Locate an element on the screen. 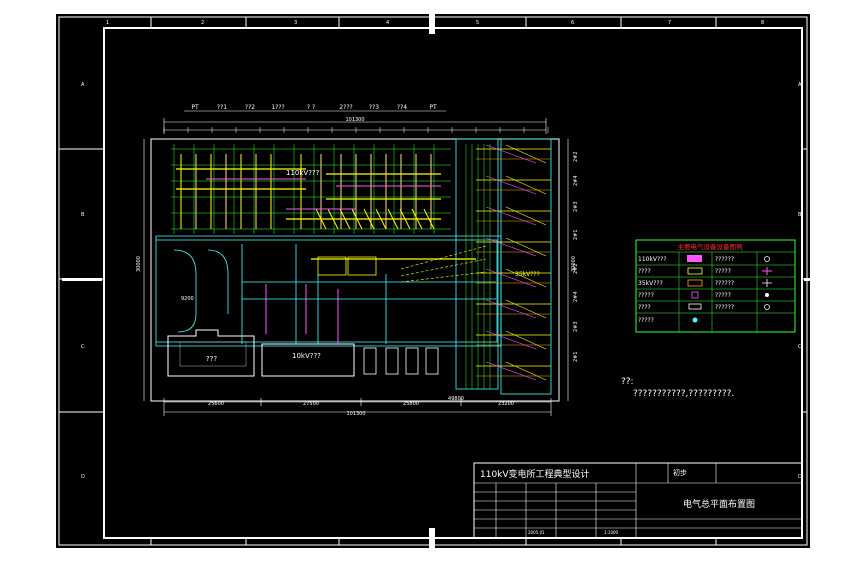 The height and width of the screenshot is (562, 867). zone-number: 1 is located at coordinates (107, 23).